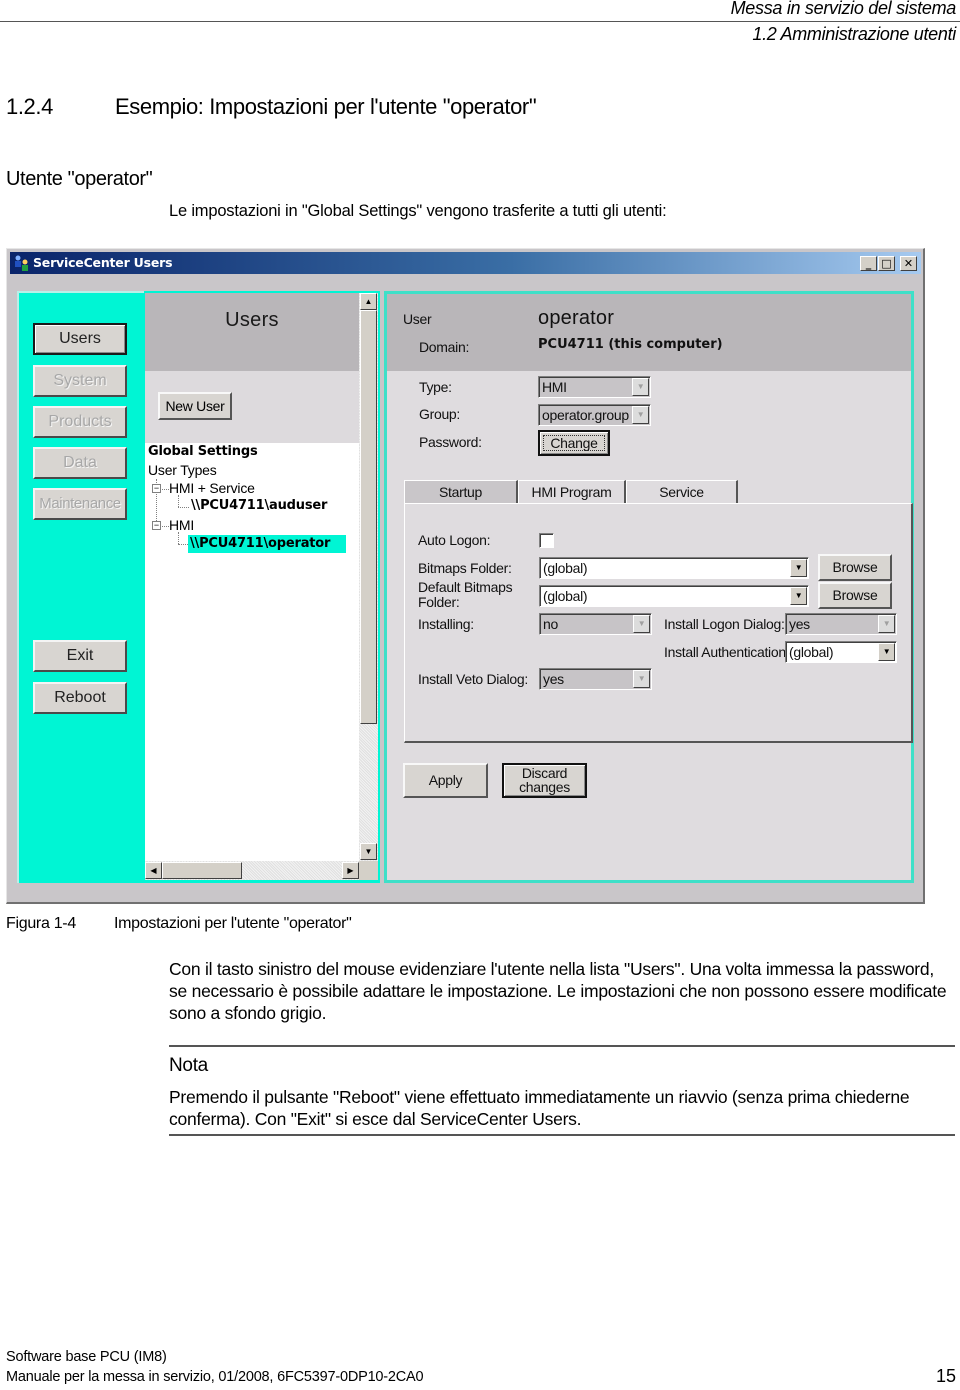 This screenshot has height=1390, width=960. I want to click on maximize-icon: □, so click(886, 263).